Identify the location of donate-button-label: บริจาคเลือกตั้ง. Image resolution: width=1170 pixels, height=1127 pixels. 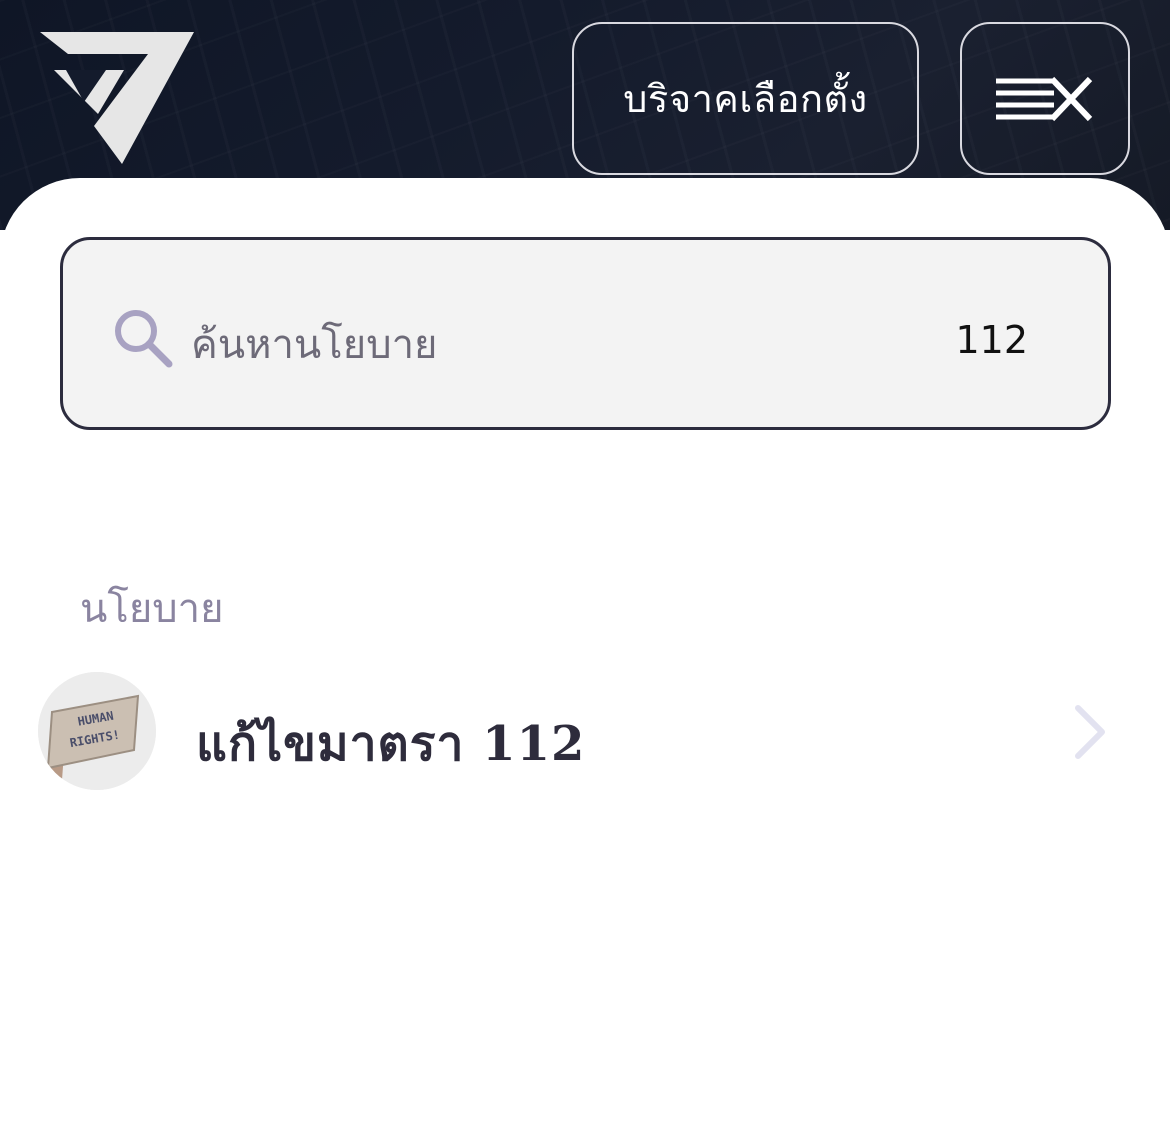
(745, 99).